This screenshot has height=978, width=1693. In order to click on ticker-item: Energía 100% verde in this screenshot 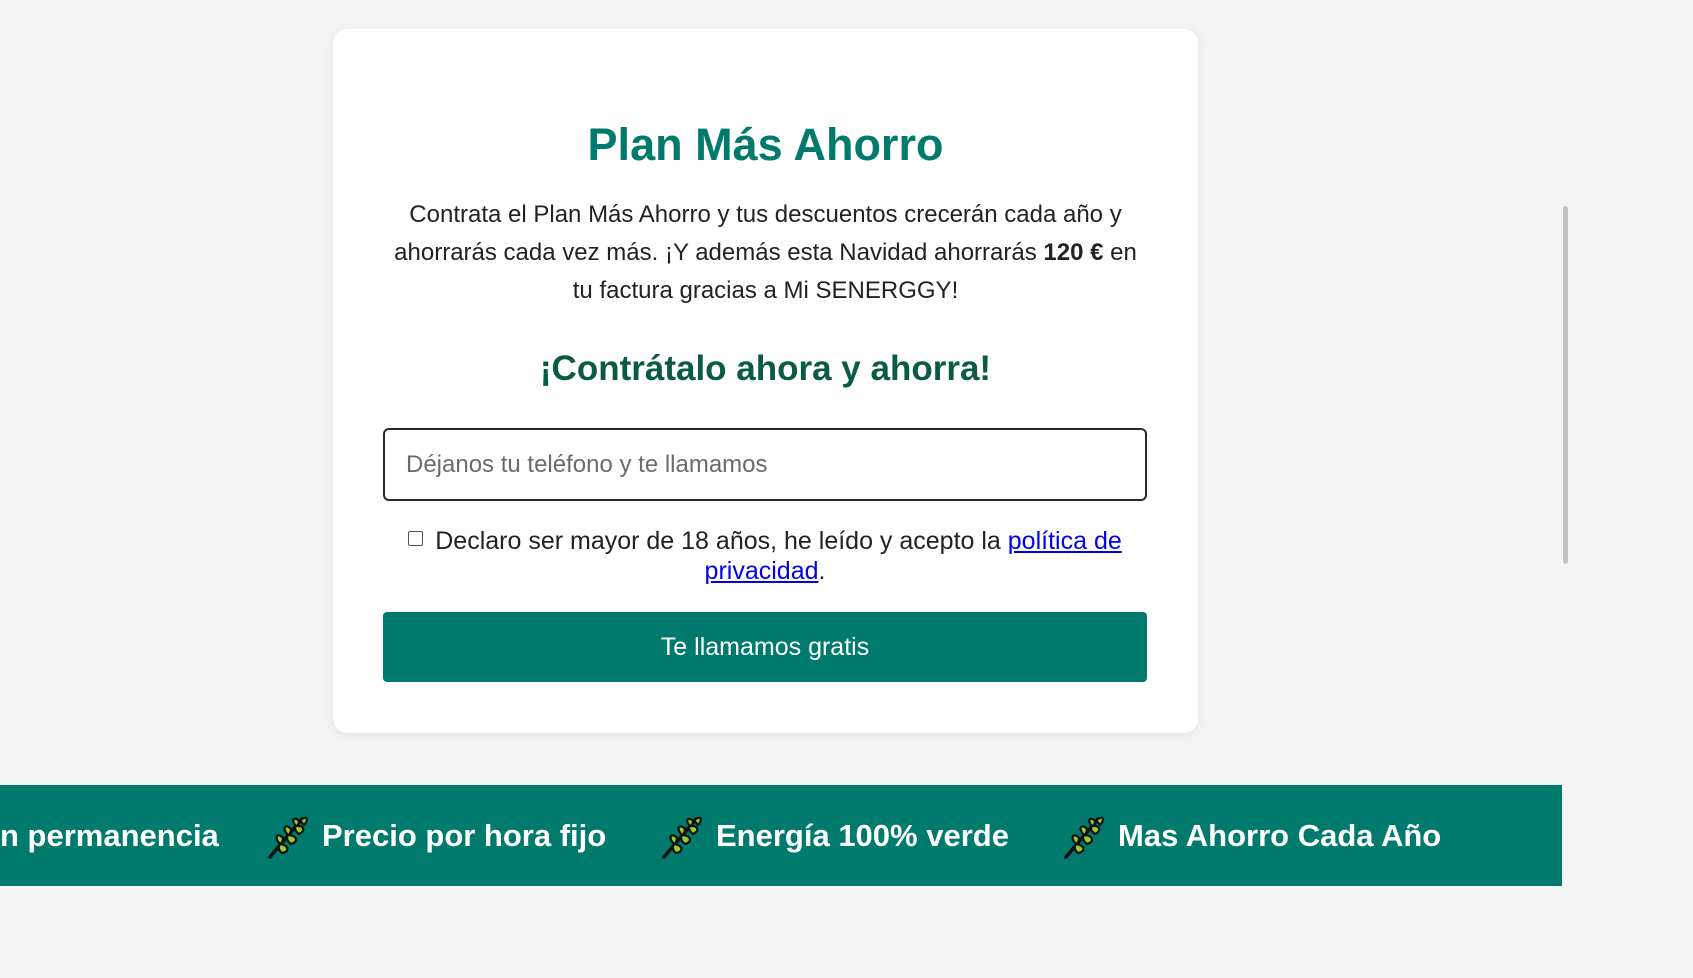, I will do `click(833, 835)`.